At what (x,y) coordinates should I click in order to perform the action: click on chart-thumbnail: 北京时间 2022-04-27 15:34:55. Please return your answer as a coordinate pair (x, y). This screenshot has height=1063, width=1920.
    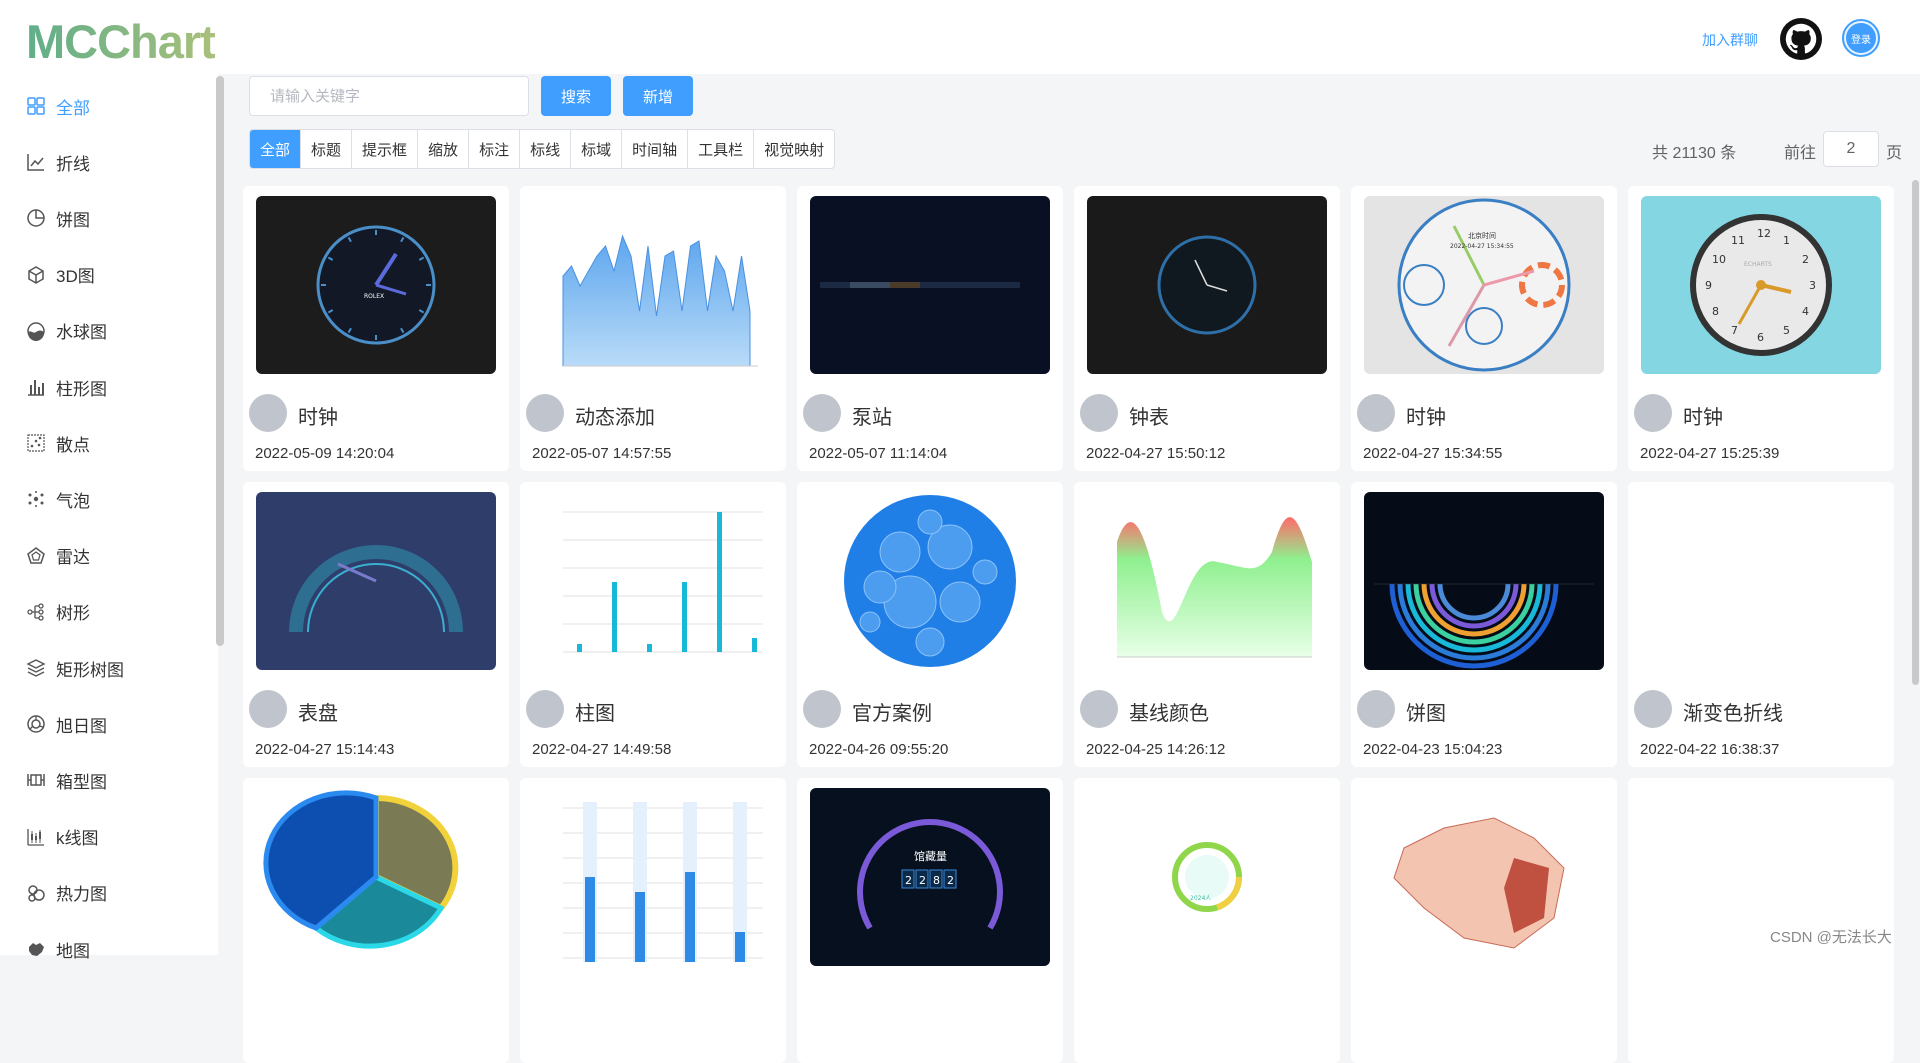
    Looking at the image, I should click on (1484, 285).